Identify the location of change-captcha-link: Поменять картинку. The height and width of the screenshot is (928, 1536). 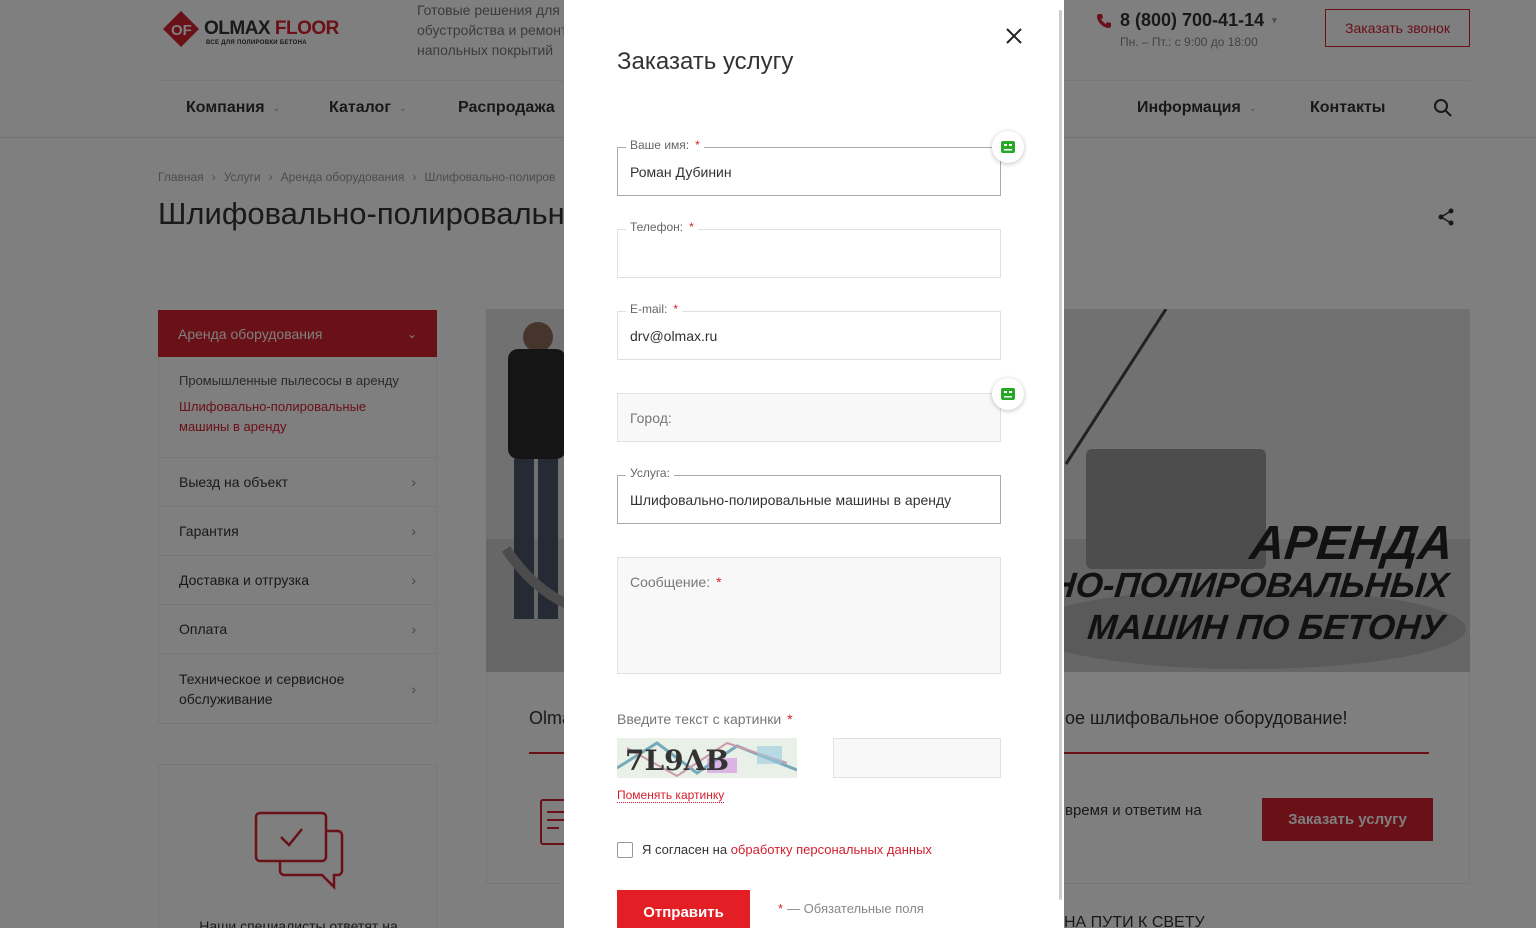
(671, 795).